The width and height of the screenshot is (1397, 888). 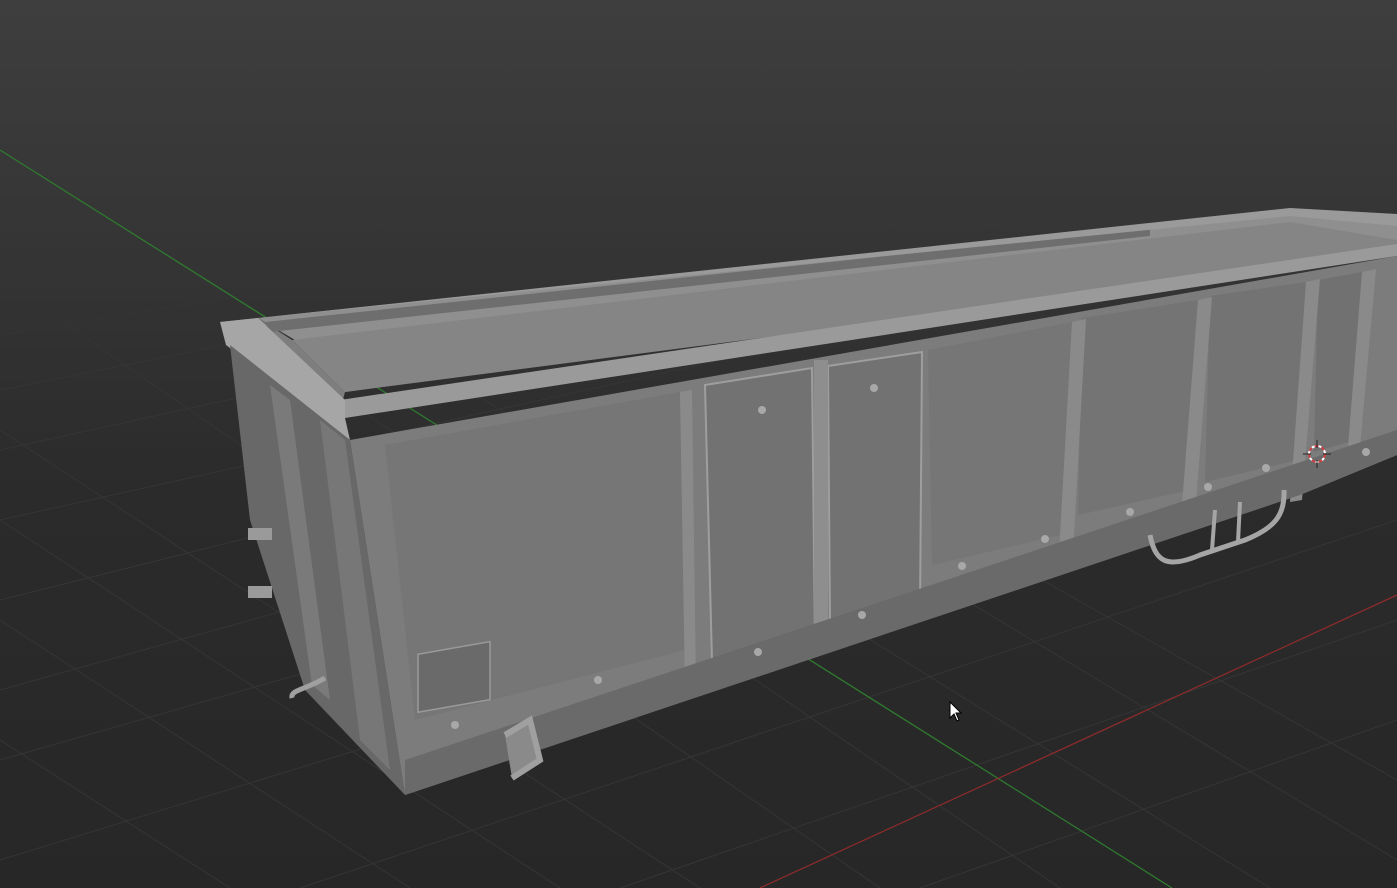 What do you see at coordinates (956, 711) in the screenshot?
I see `mouse-pointer-icon` at bounding box center [956, 711].